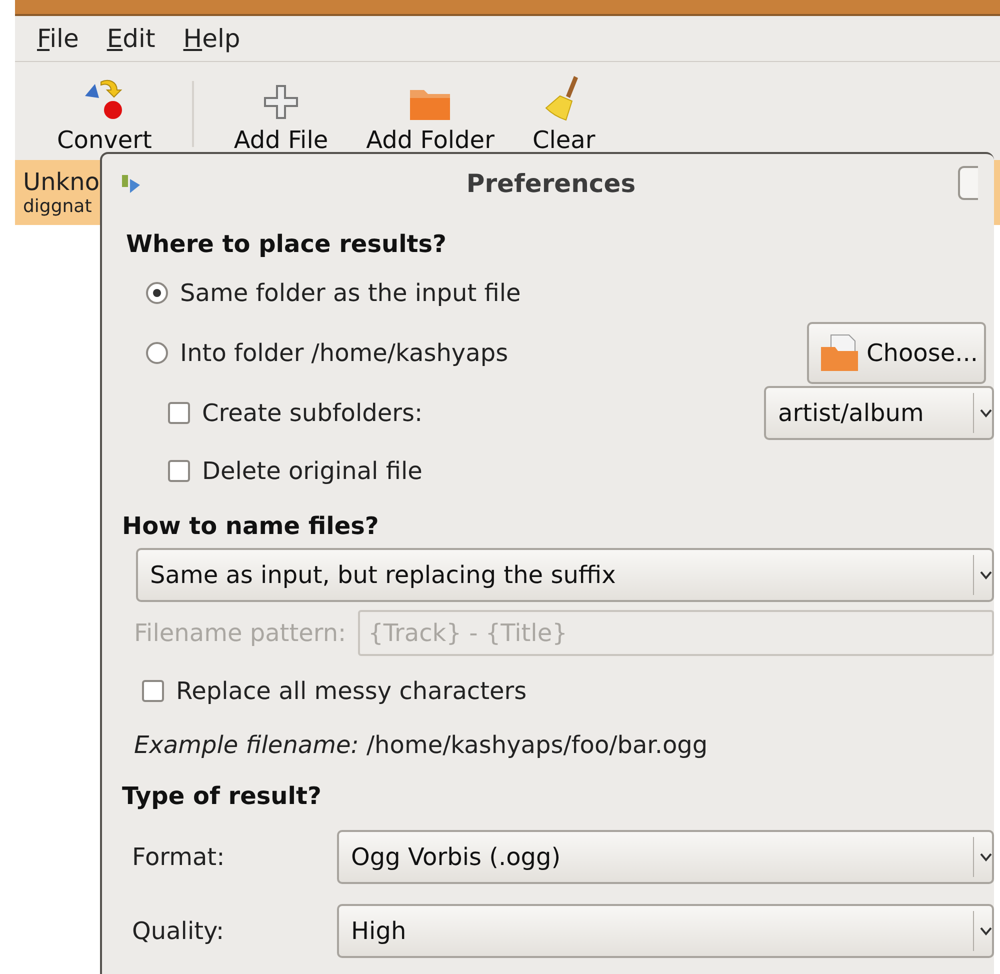 The width and height of the screenshot is (1000, 974). Describe the element at coordinates (879, 413) in the screenshot. I see `subfolder-dropdown: artist/album` at that location.